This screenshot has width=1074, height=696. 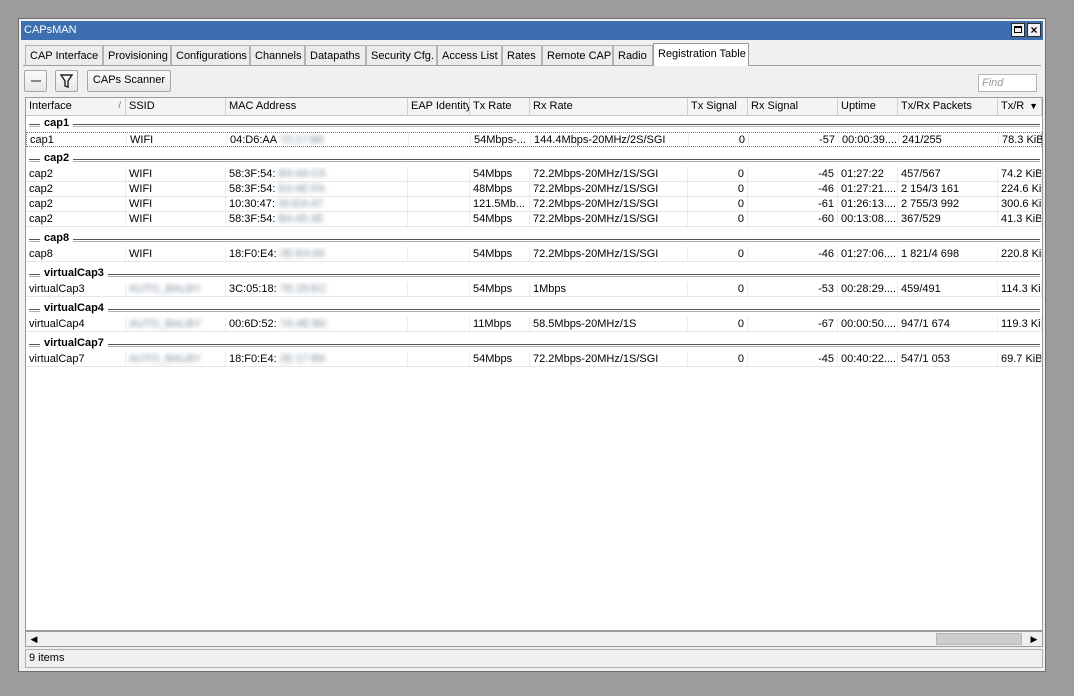 What do you see at coordinates (66, 81) in the screenshot?
I see `filter-button` at bounding box center [66, 81].